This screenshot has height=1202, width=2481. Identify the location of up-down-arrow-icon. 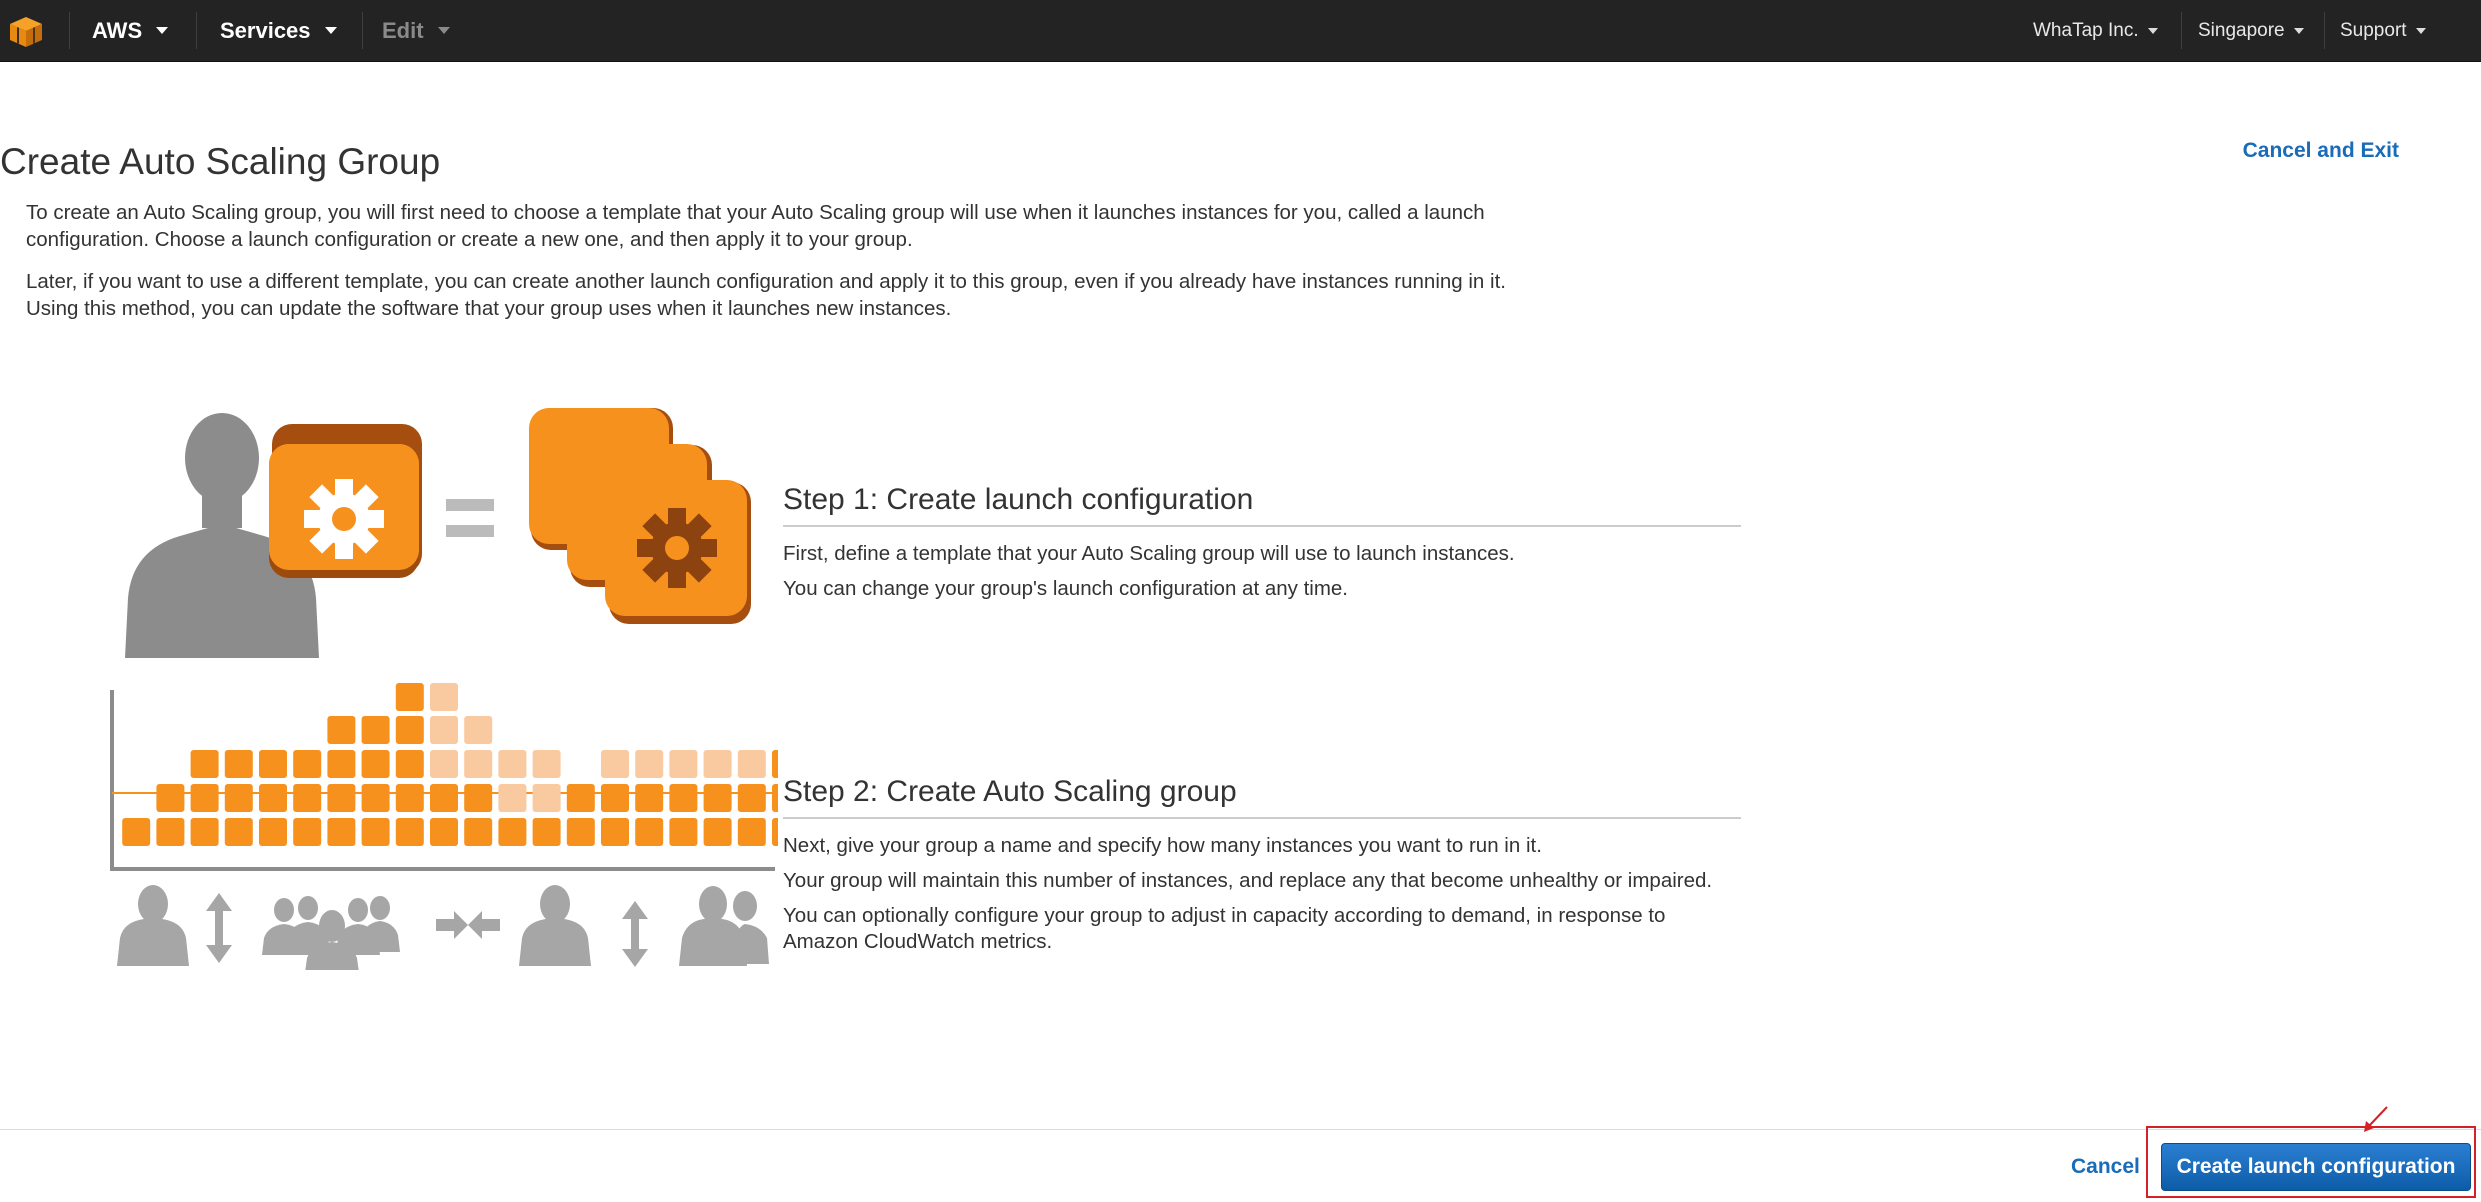
(219, 928).